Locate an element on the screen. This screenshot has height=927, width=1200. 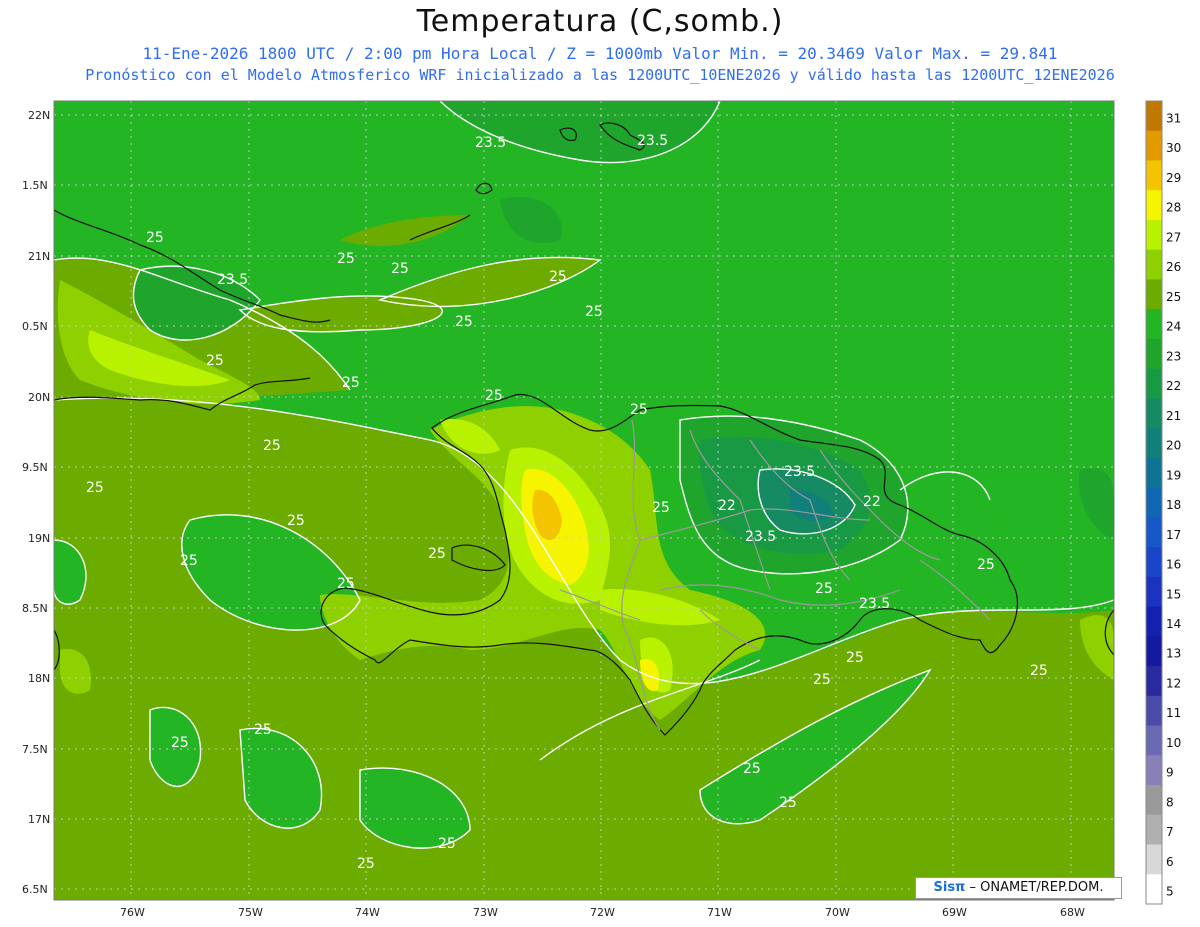
colorbar-label: 22 is located at coordinates (1173, 386).